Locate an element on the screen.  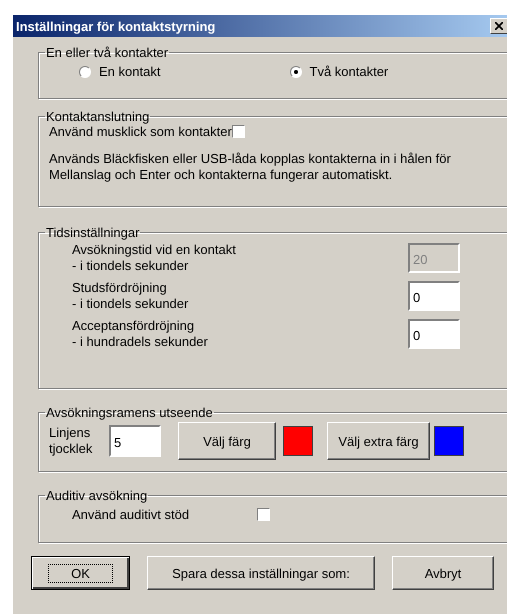
group-title: En eller två kontakter is located at coordinates (107, 52).